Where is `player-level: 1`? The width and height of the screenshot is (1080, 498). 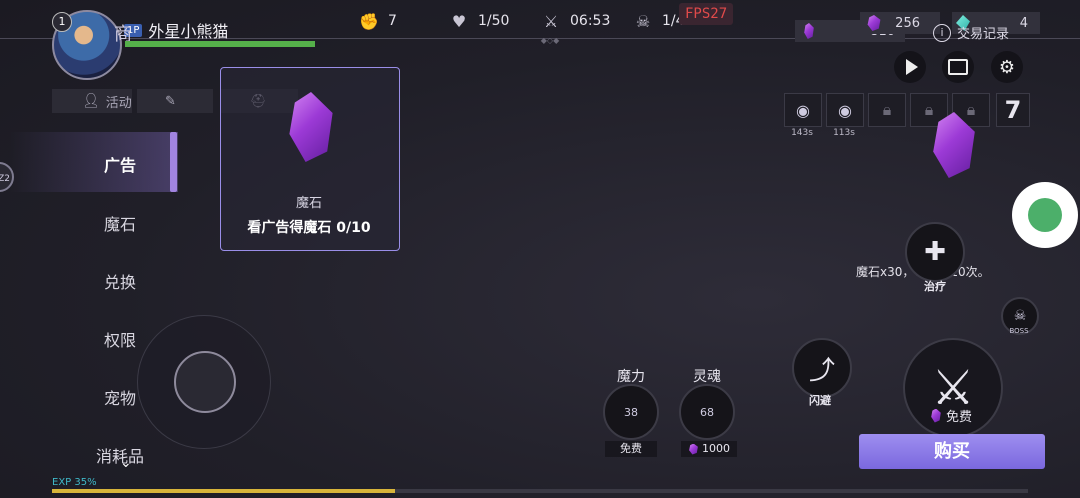 player-level: 1 is located at coordinates (62, 22).